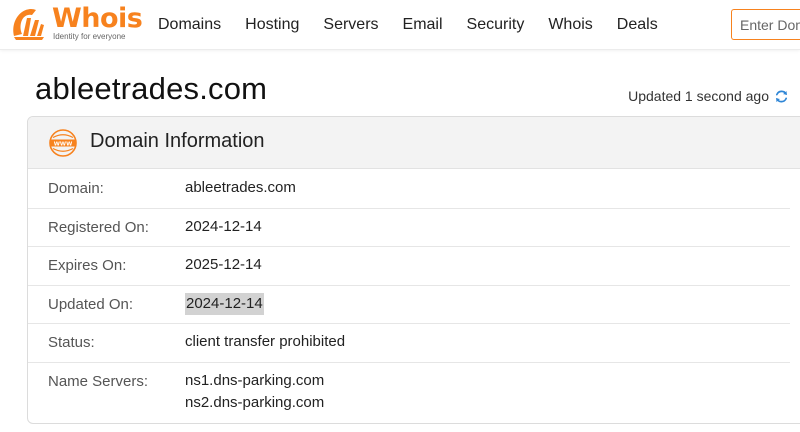 The width and height of the screenshot is (800, 432). I want to click on www-icon: WWW, so click(63, 143).